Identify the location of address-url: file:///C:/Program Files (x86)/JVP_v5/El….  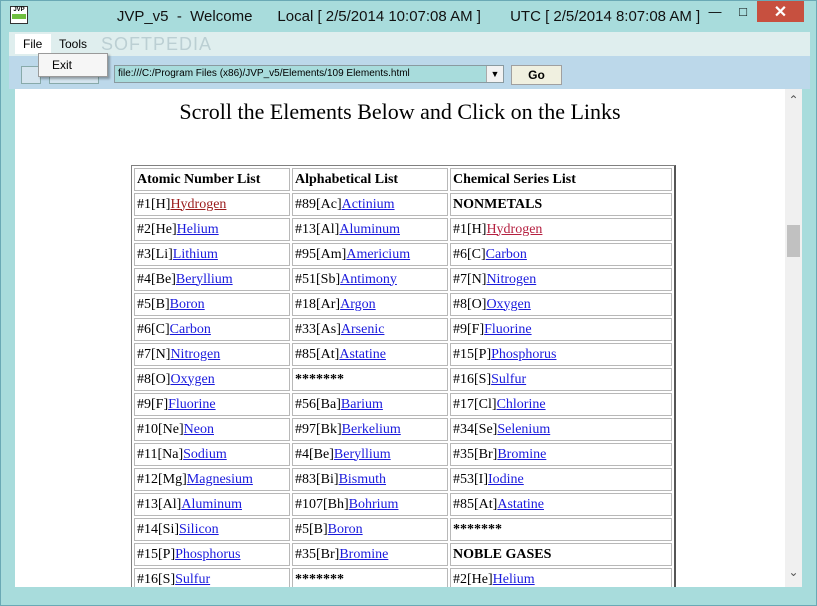
(264, 73).